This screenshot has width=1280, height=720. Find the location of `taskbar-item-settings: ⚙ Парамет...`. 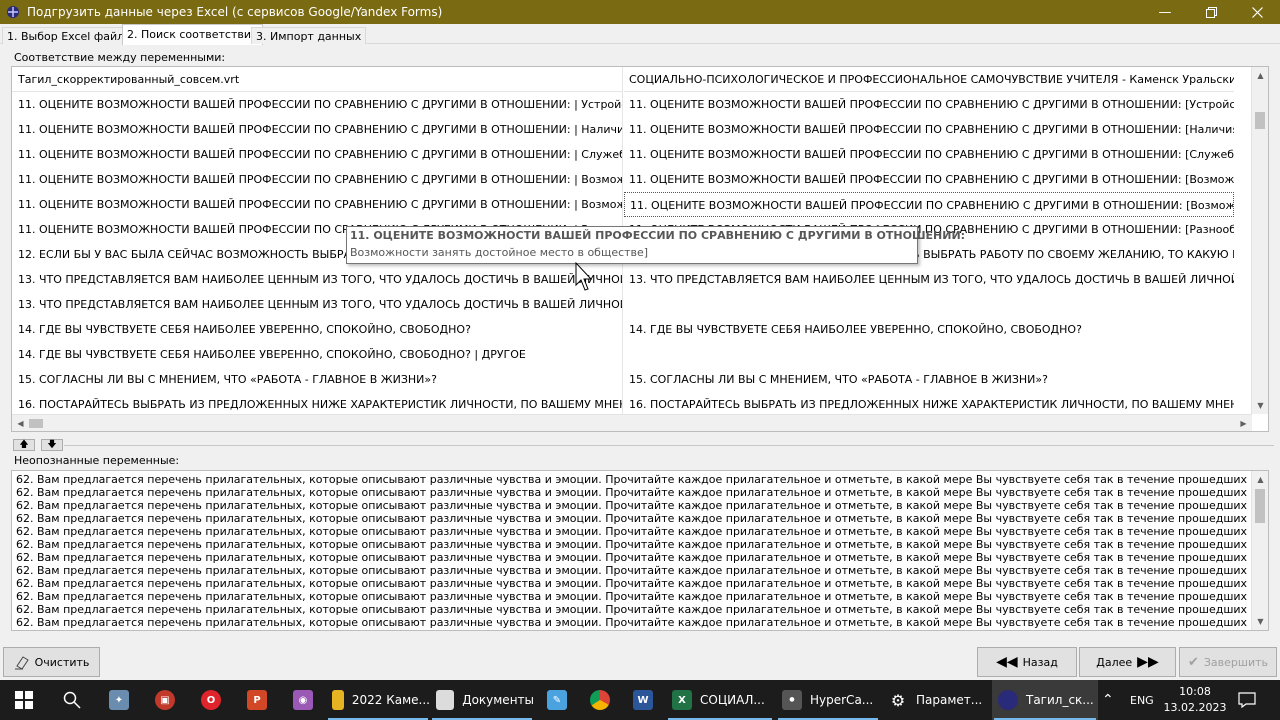

taskbar-item-settings: ⚙ Парамет... is located at coordinates (935, 700).